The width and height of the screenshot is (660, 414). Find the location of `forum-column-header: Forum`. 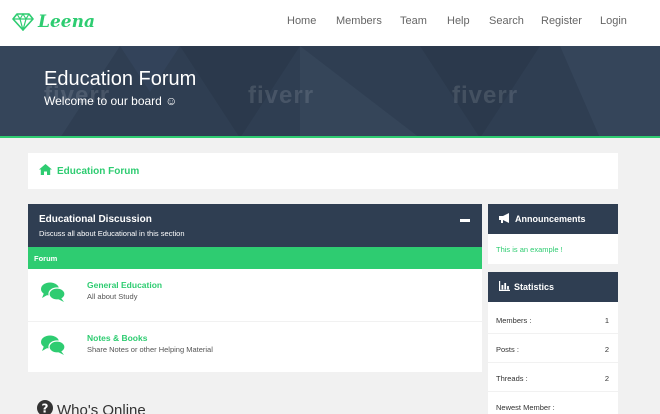

forum-column-header: Forum is located at coordinates (255, 258).